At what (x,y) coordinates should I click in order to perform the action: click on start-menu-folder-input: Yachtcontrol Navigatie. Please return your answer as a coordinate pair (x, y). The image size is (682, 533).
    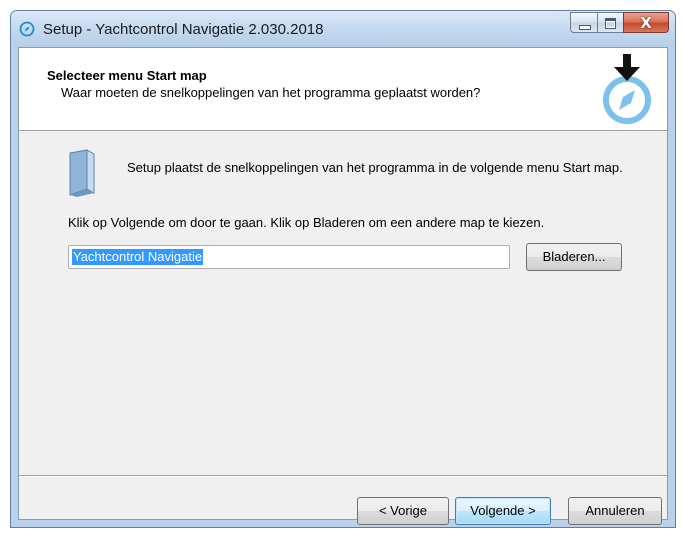
    Looking at the image, I should click on (289, 257).